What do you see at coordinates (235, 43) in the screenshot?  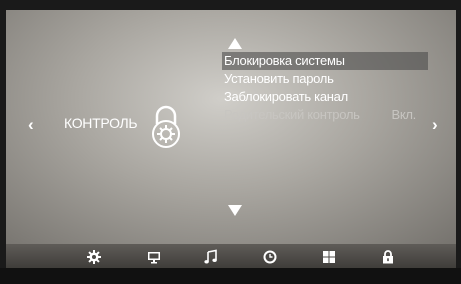 I see `scroll-up-arrow-icon` at bounding box center [235, 43].